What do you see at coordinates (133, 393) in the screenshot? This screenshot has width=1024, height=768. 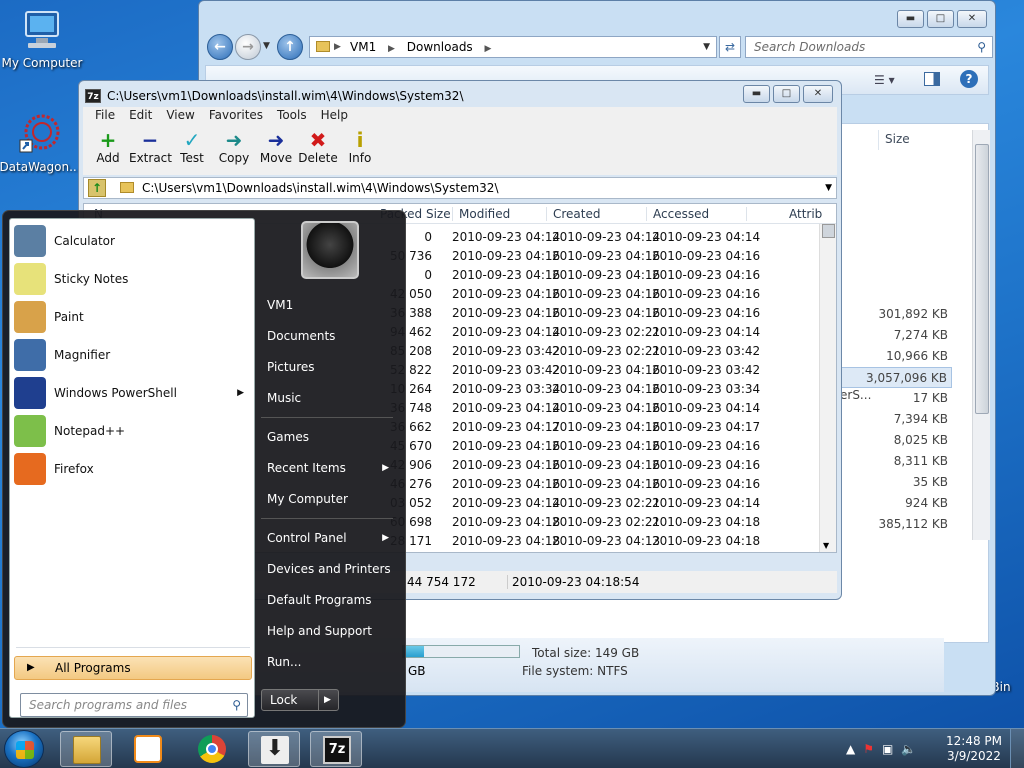 I see `start-program-windows-powershell: Windows PowerShell ▶` at bounding box center [133, 393].